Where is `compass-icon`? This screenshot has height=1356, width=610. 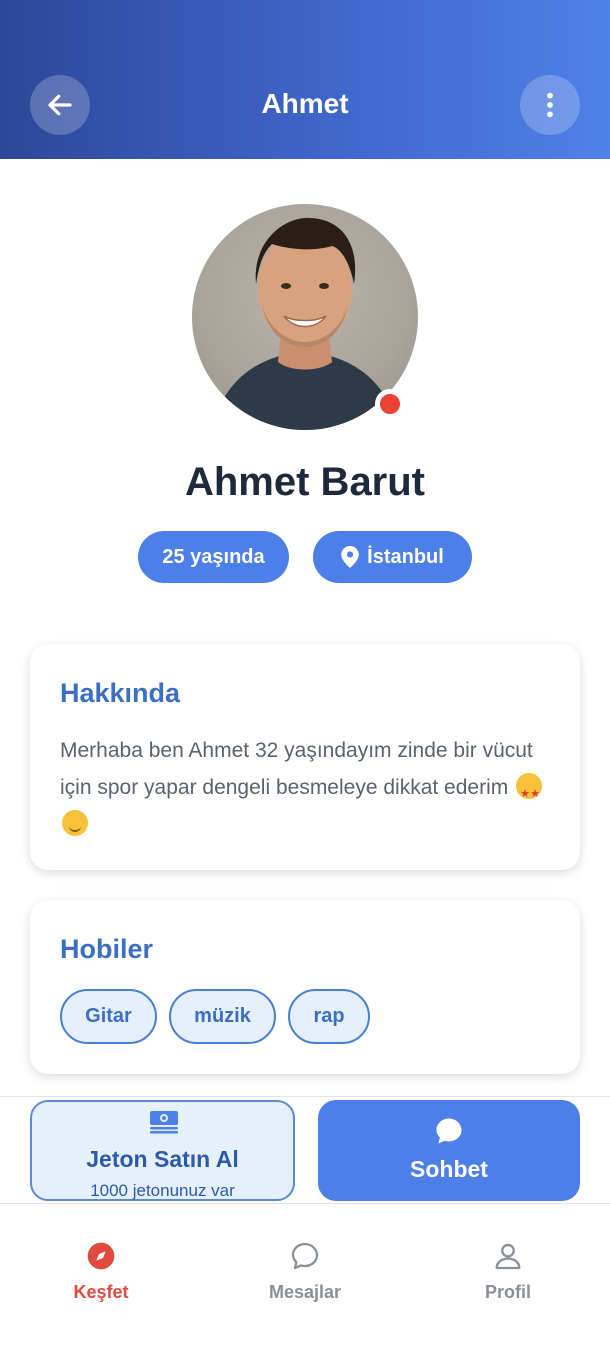 compass-icon is located at coordinates (101, 1256).